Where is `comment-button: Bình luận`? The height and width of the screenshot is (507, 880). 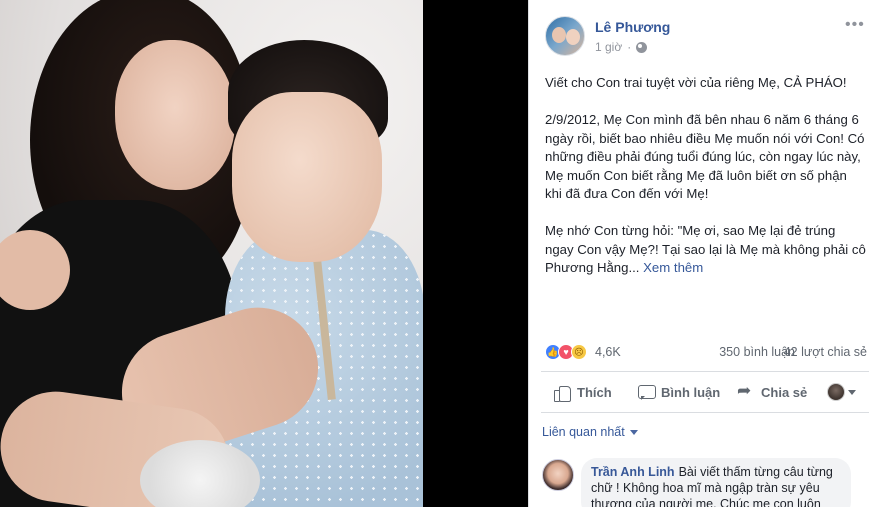 comment-button: Bình luận is located at coordinates (678, 392).